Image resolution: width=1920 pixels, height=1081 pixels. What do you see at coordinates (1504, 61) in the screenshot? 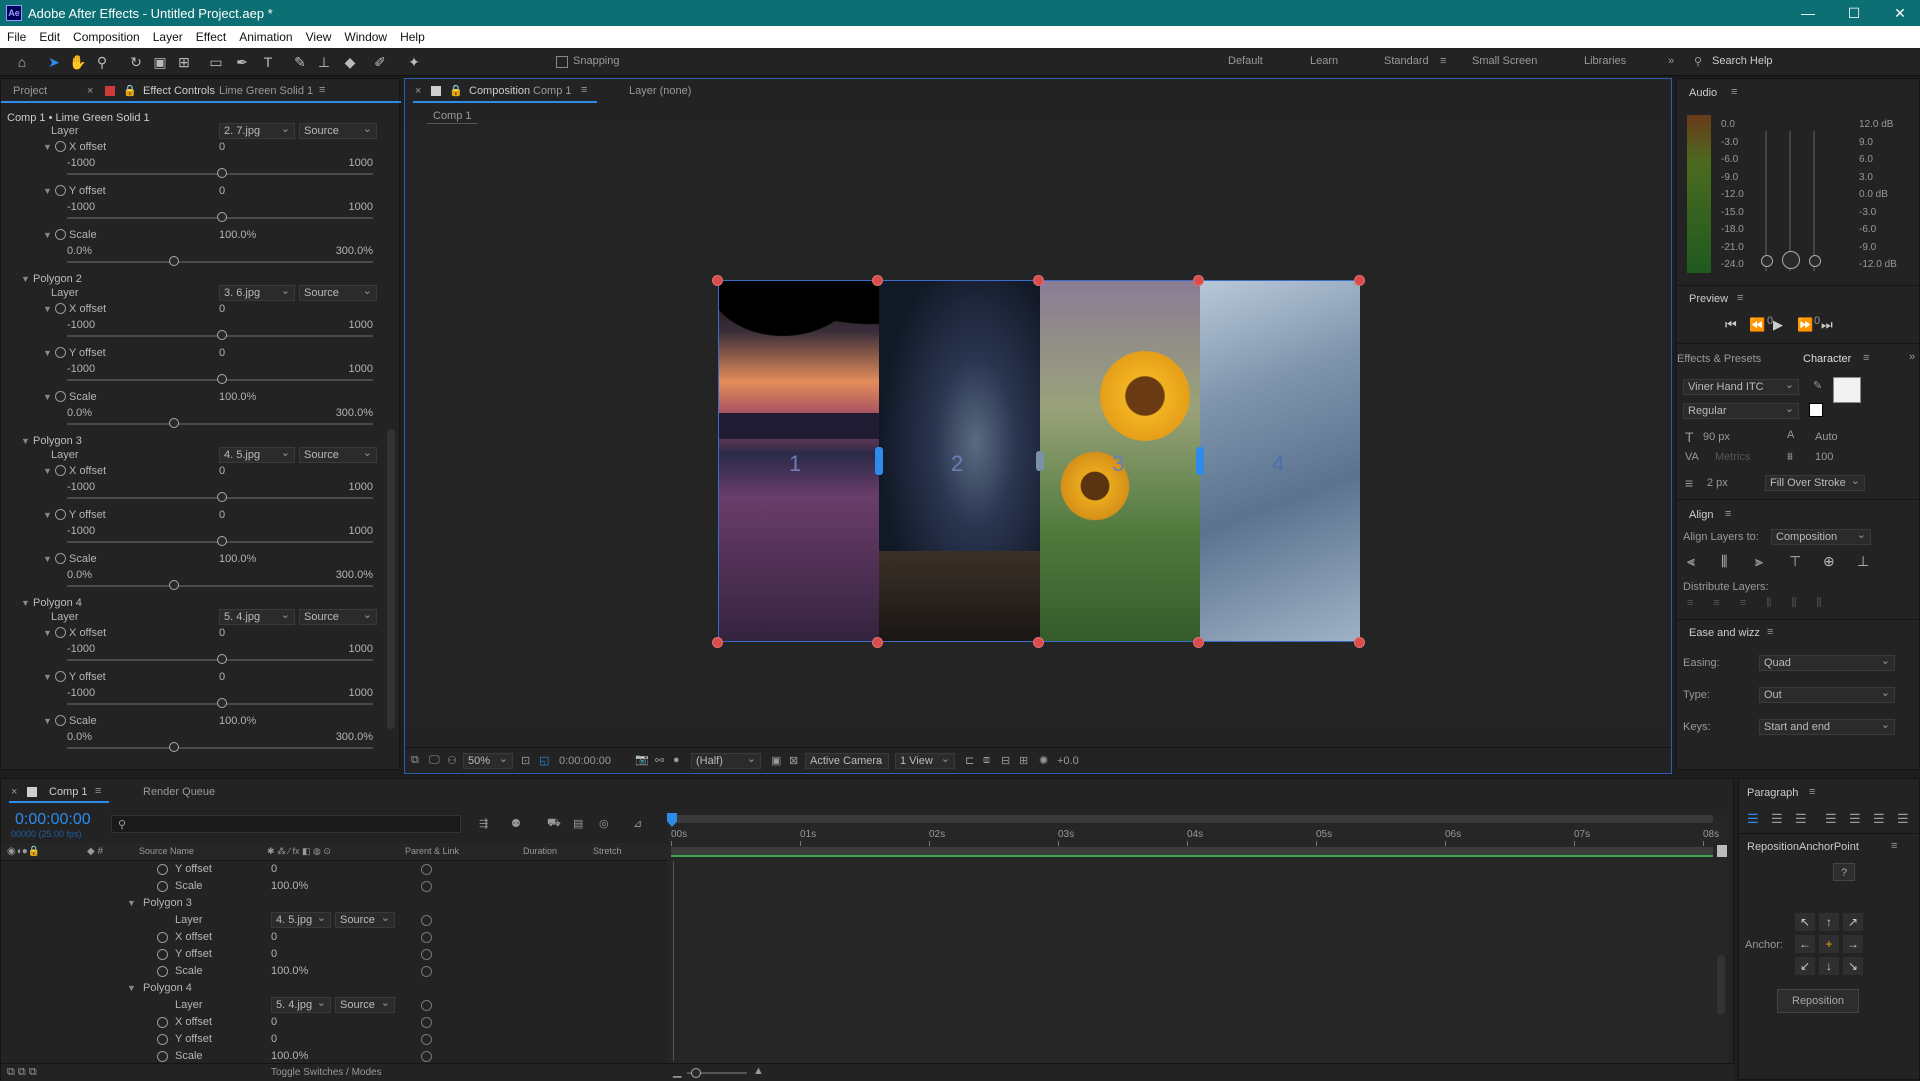
I see `workspace-small-screen: Small Screen` at bounding box center [1504, 61].